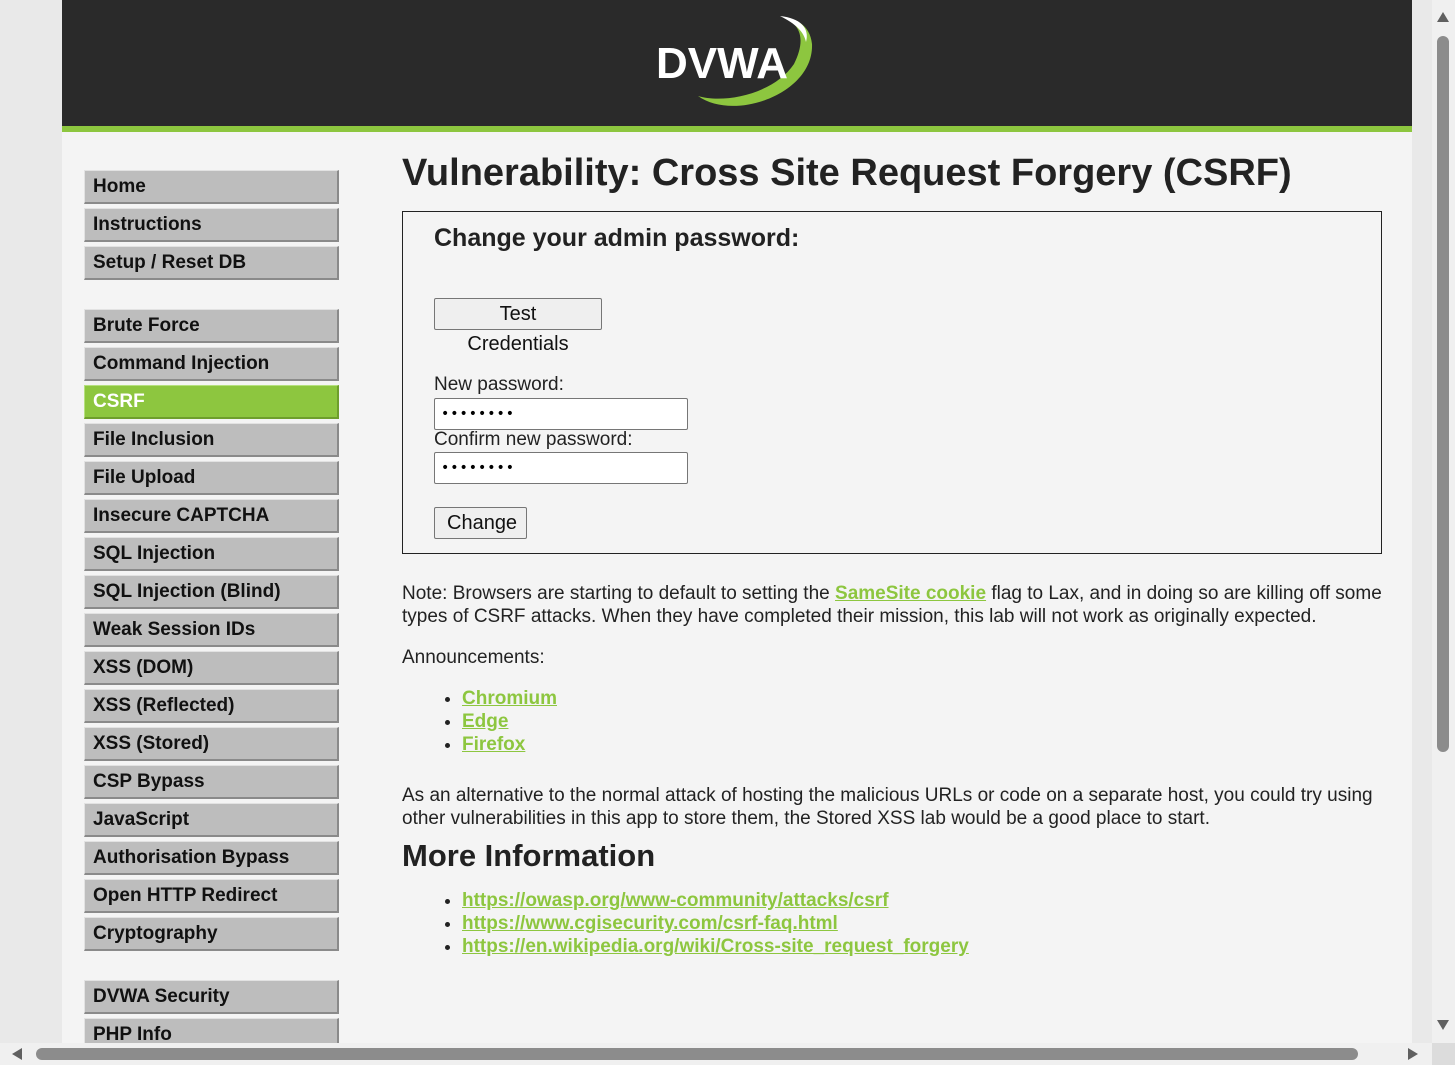  Describe the element at coordinates (211, 744) in the screenshot. I see `menu-item-xss-stored: XSS (Stored)` at that location.